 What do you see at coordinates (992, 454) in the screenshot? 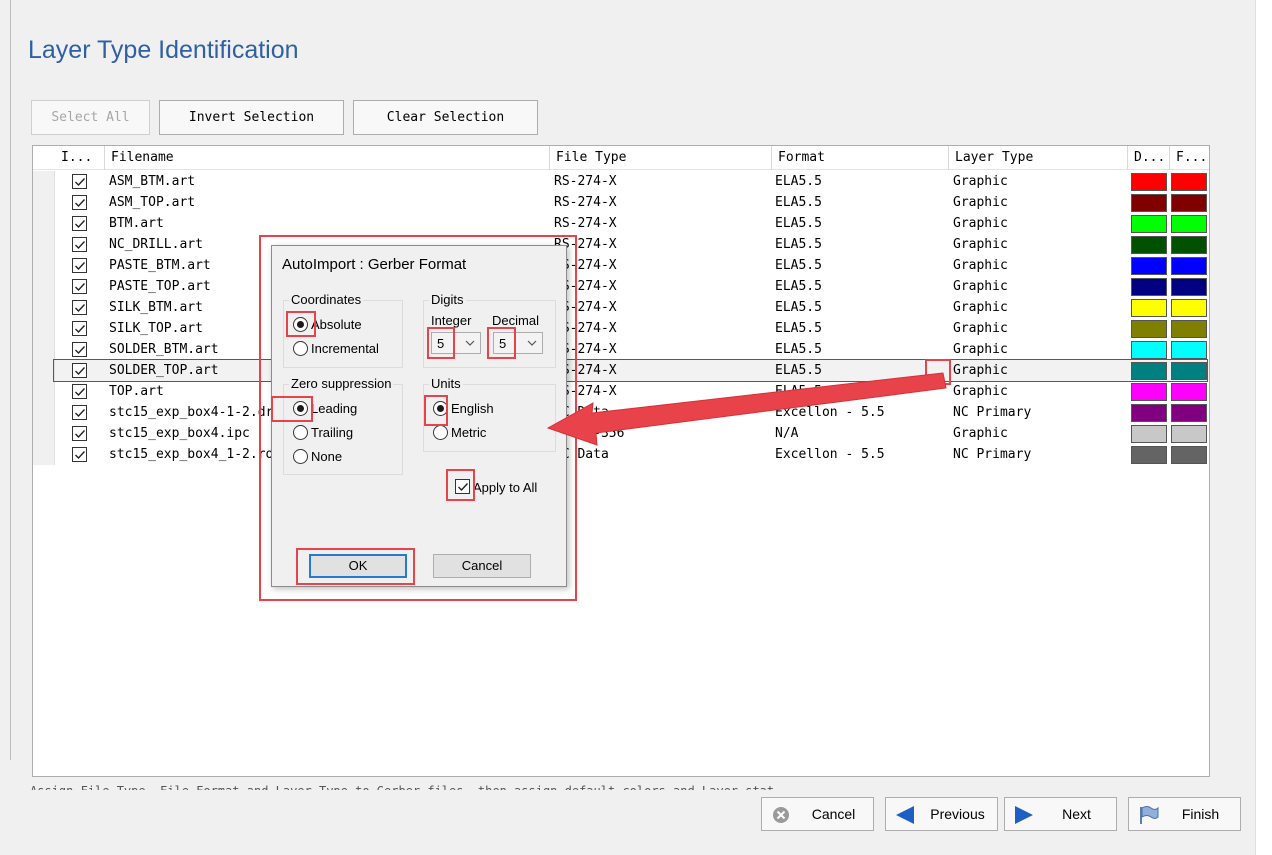
I see `layer-type-cell: NC Primary` at bounding box center [992, 454].